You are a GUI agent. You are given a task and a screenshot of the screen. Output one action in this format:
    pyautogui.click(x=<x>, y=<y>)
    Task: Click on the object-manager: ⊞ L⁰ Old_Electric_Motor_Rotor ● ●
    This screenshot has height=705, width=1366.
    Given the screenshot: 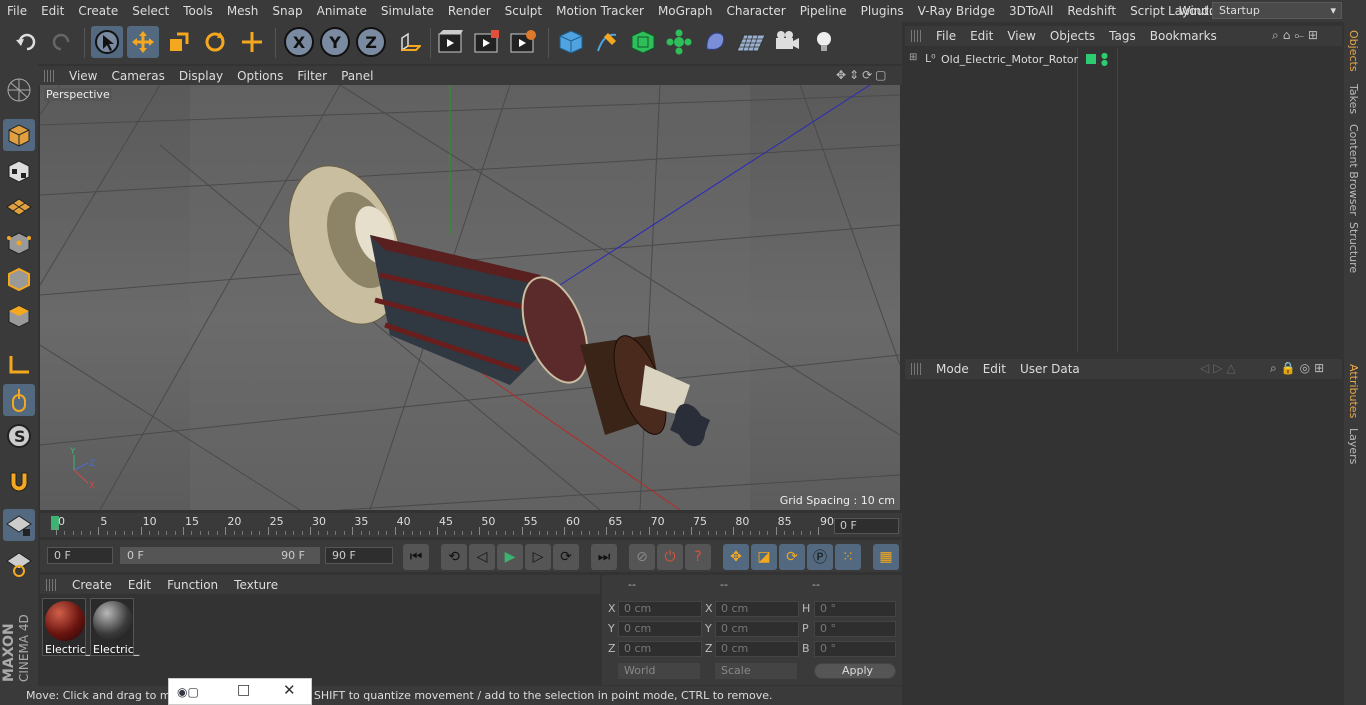 What is the action you would take?
    pyautogui.click(x=1123, y=200)
    